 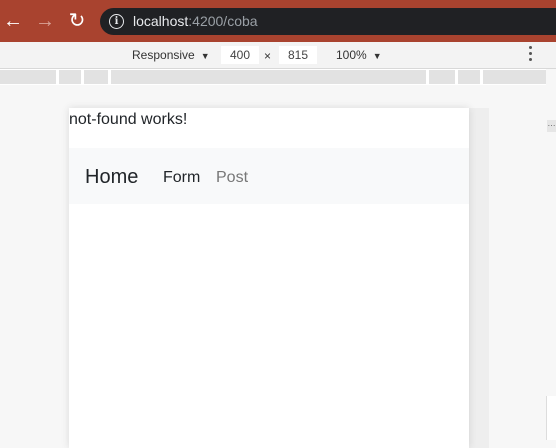 What do you see at coordinates (328, 21) in the screenshot?
I see `address-bar: i localhost:4200/coba` at bounding box center [328, 21].